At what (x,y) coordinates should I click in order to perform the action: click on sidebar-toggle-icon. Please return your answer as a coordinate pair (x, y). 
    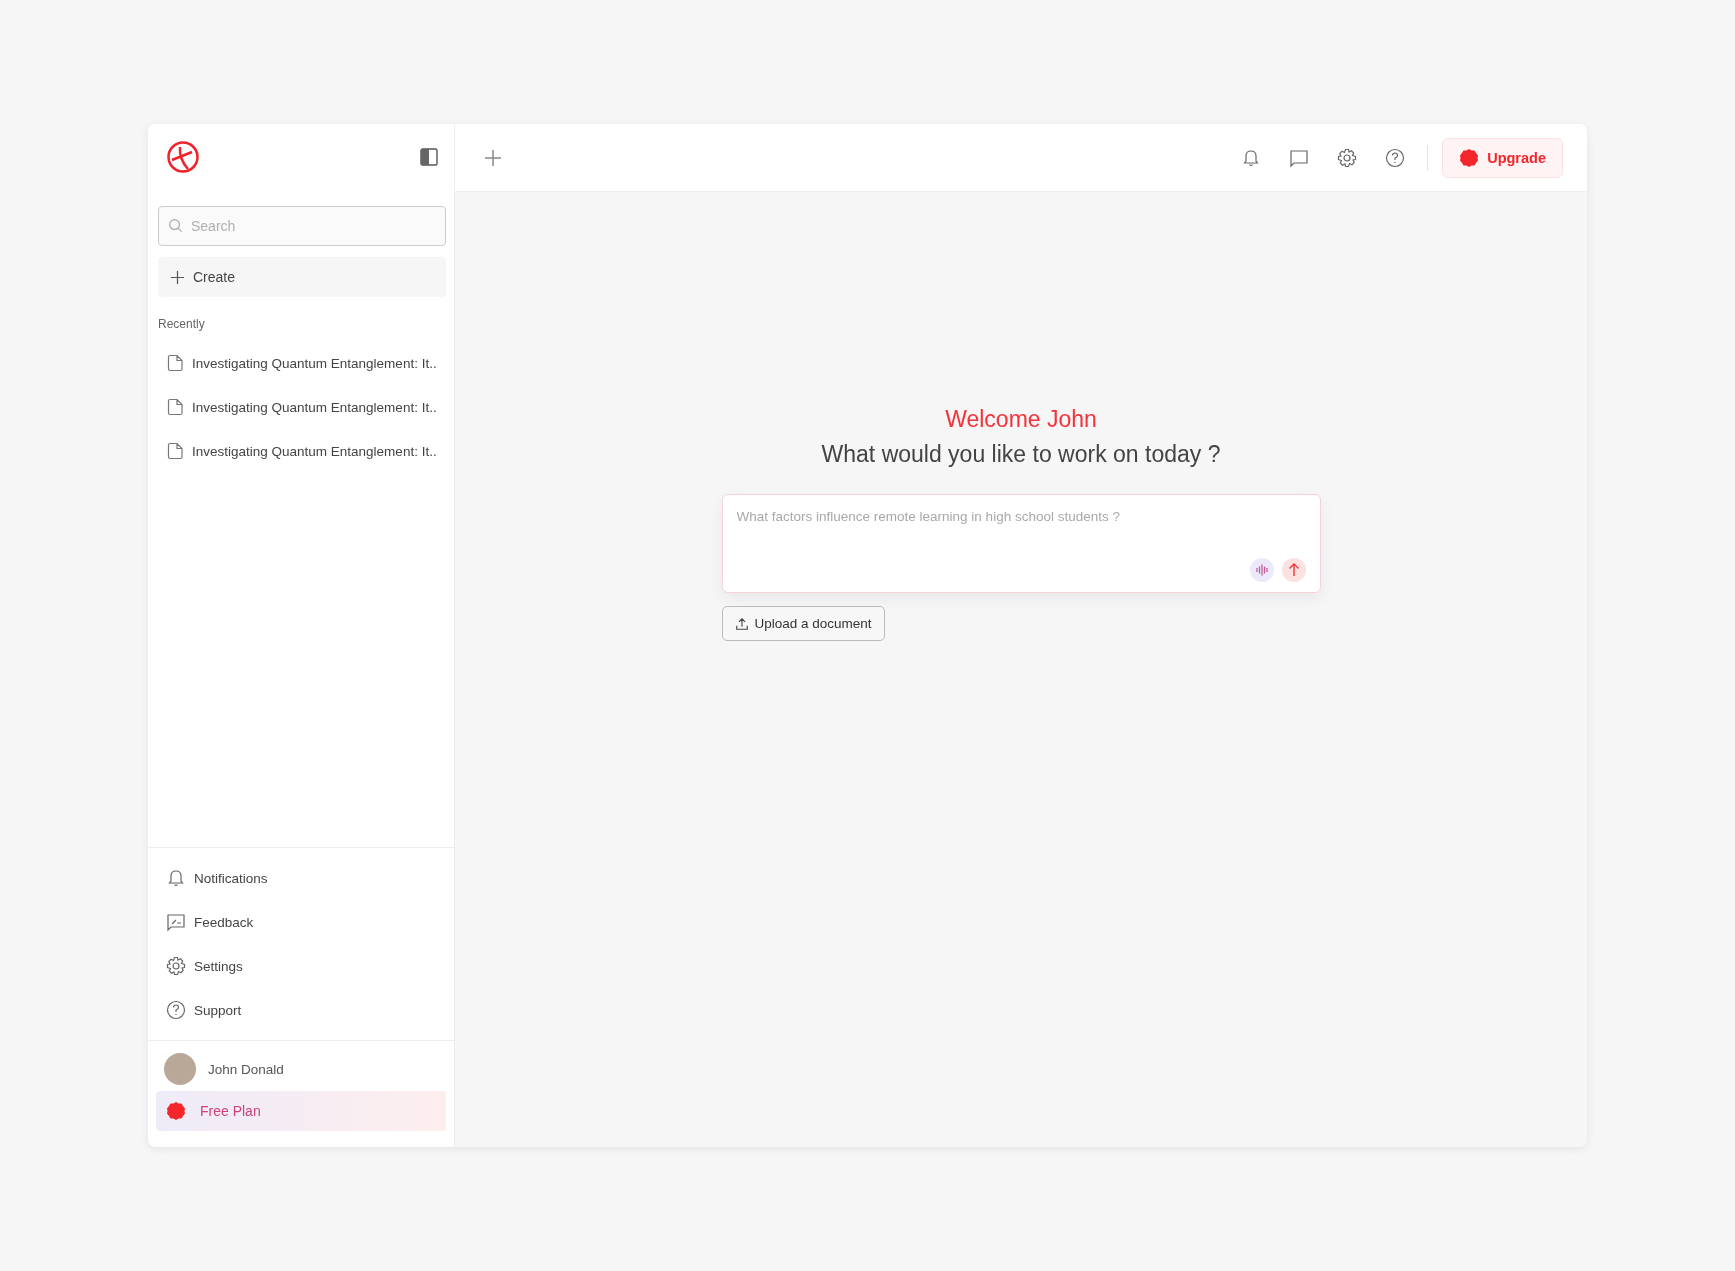
    Looking at the image, I should click on (429, 157).